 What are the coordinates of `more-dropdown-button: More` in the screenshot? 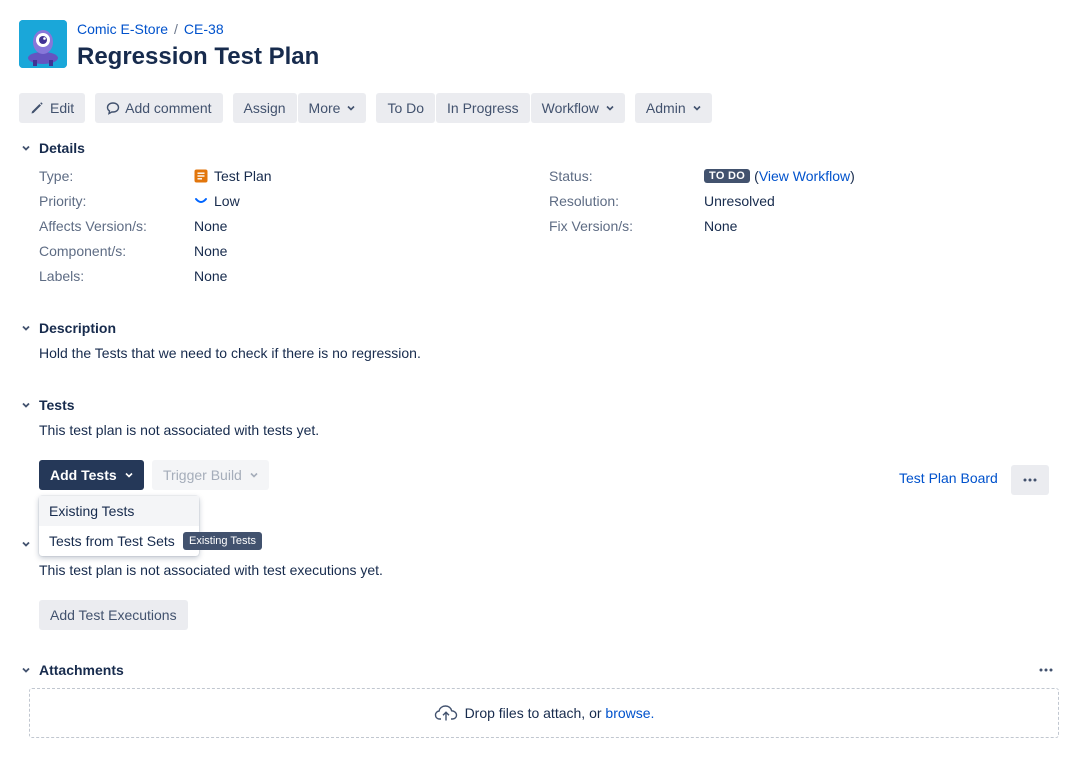 It's located at (332, 108).